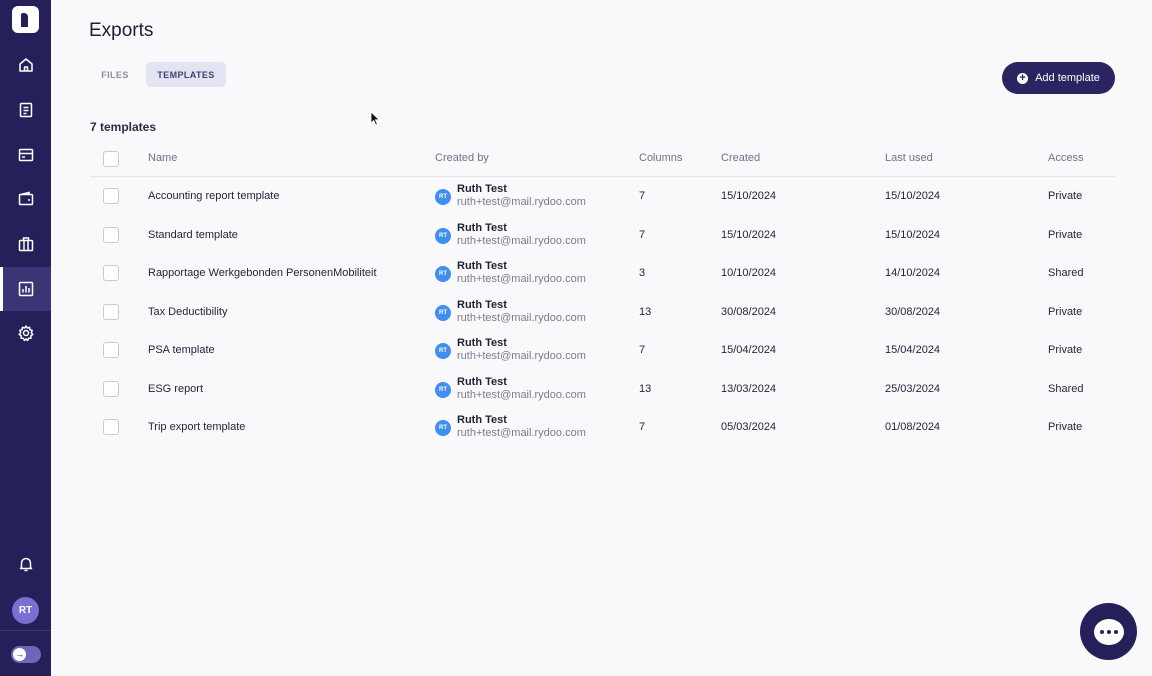  I want to click on nav-expenses, so click(25, 110).